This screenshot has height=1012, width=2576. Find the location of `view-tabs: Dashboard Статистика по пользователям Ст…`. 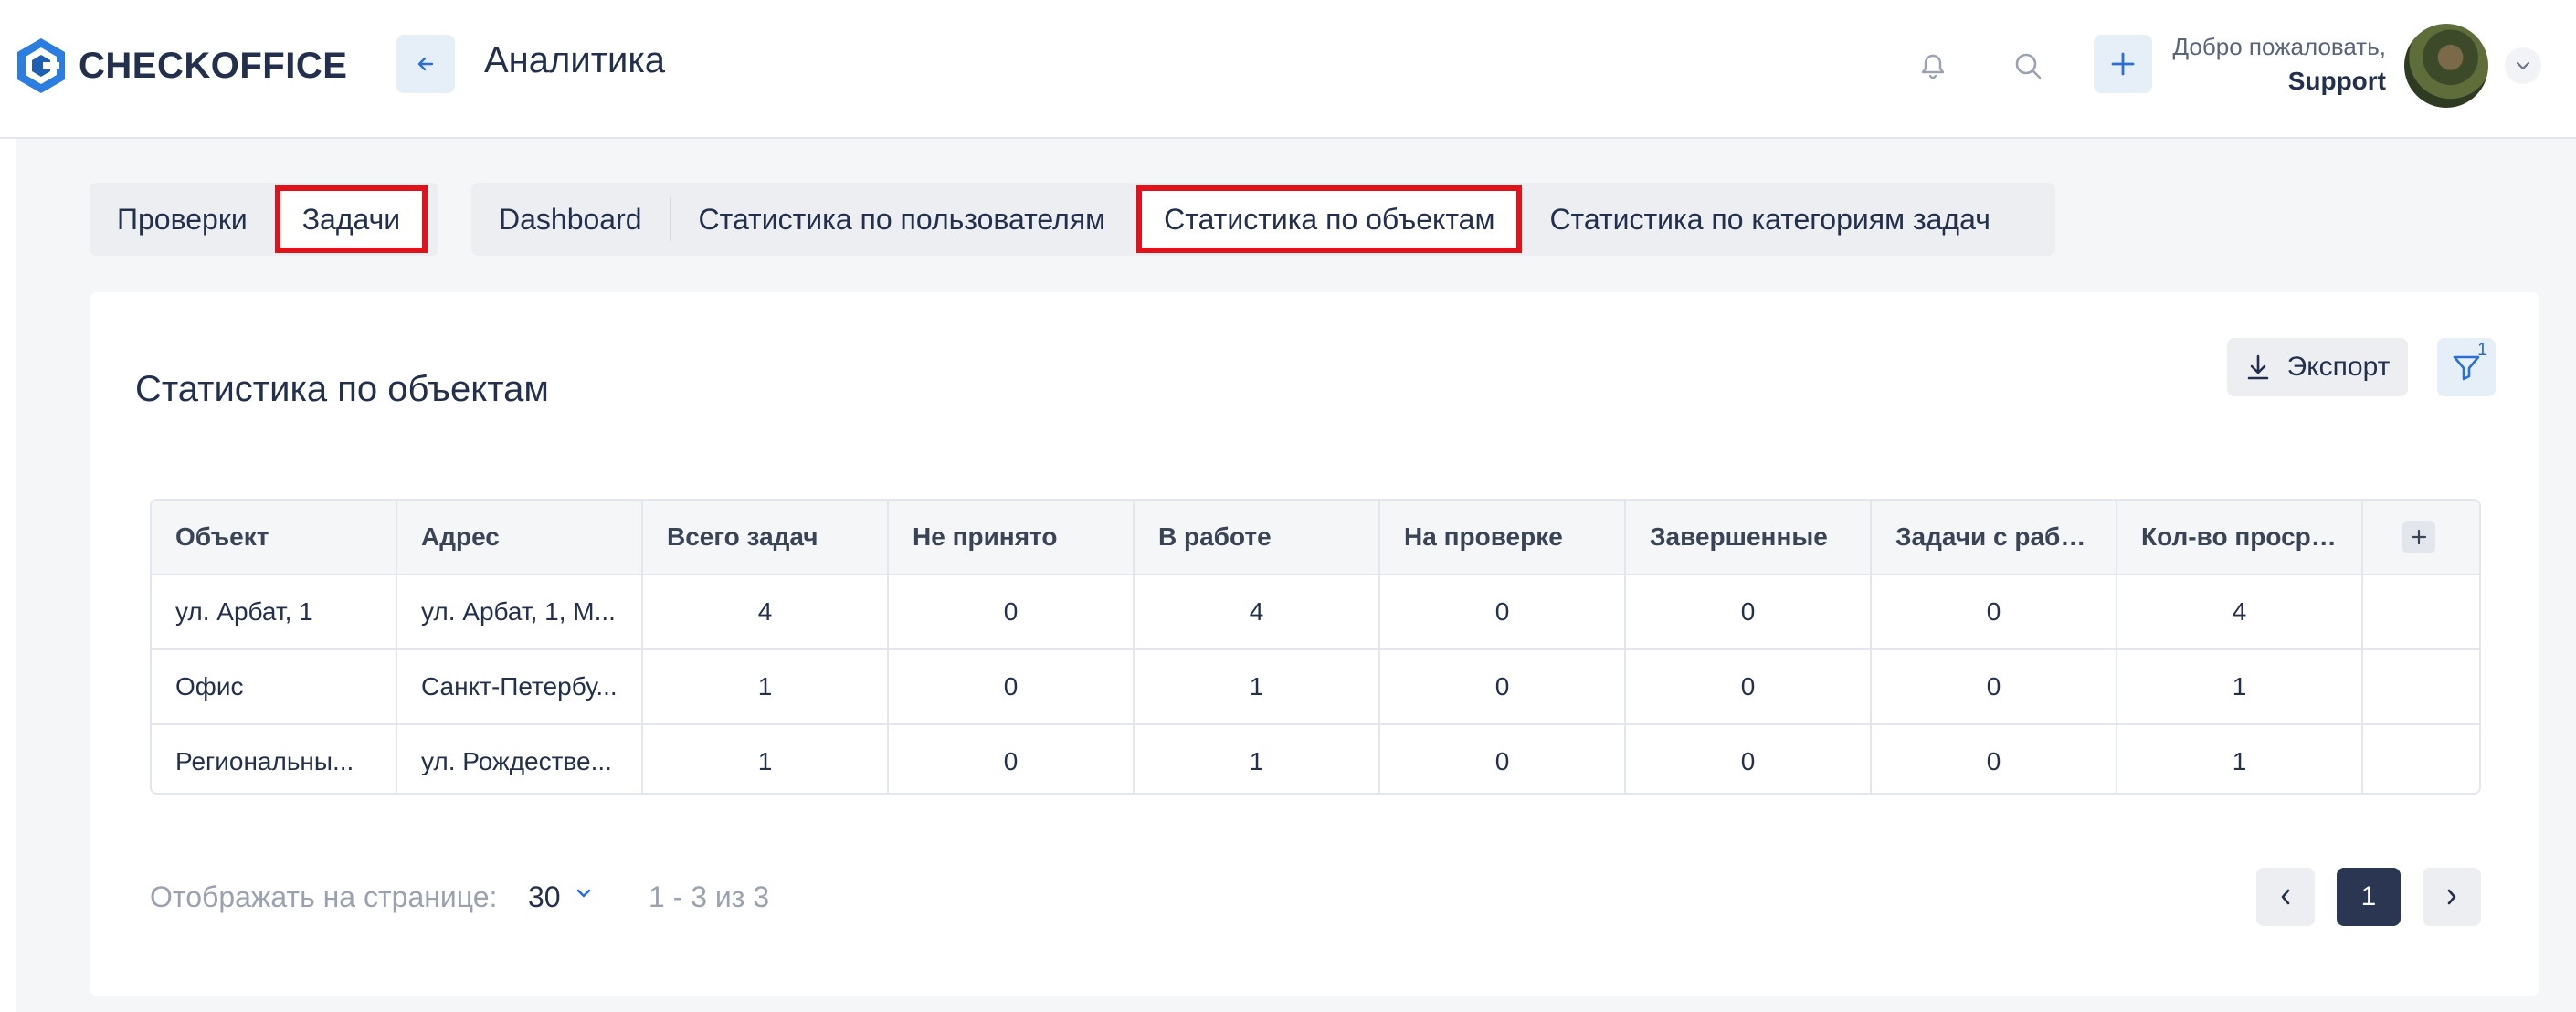

view-tabs: Dashboard Статистика по пользователям Ст… is located at coordinates (1263, 219).